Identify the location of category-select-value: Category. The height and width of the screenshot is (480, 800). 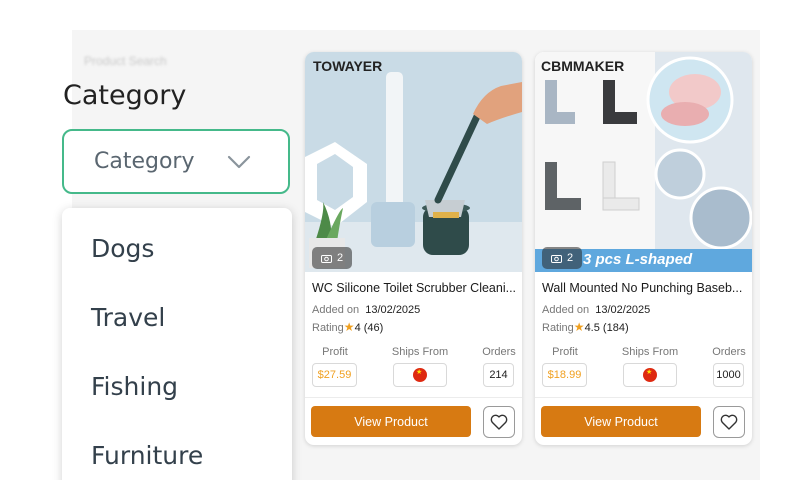
(144, 161).